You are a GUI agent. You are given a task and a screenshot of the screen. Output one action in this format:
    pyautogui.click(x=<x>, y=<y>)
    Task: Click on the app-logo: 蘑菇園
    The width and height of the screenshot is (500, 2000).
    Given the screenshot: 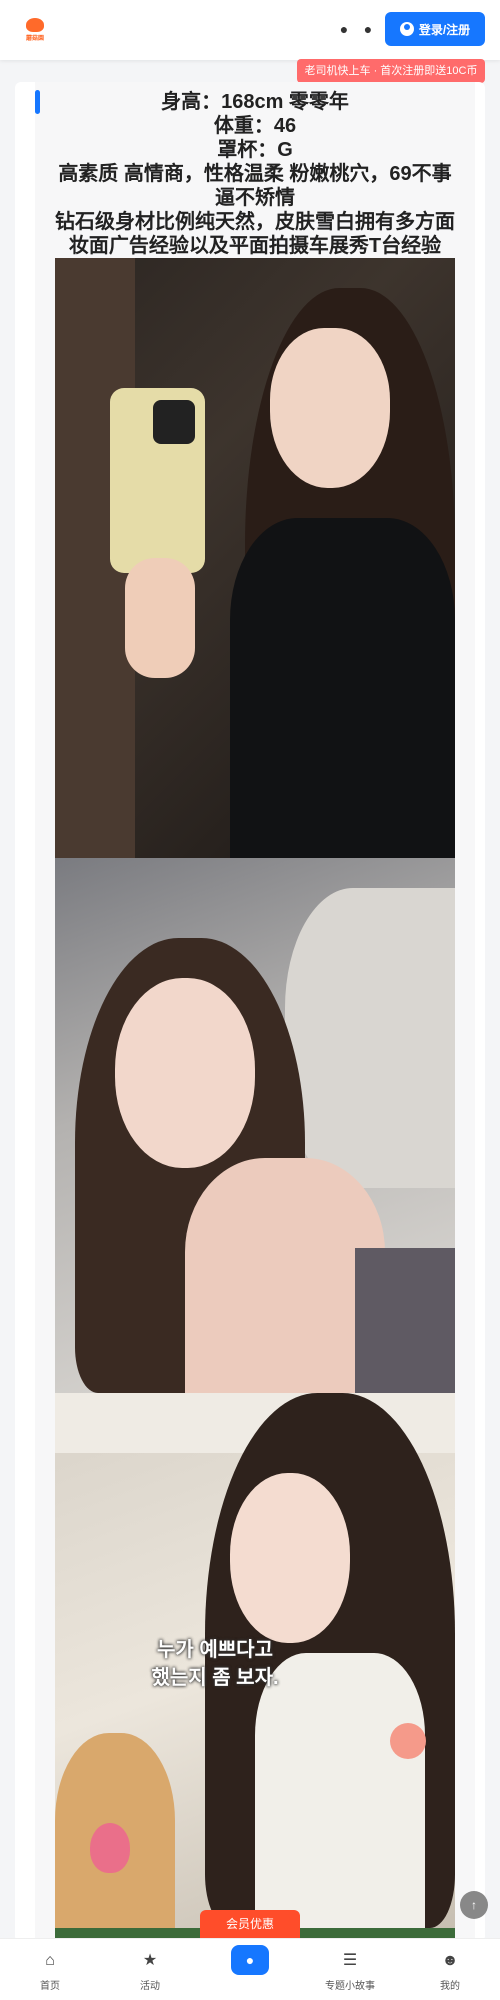 What is the action you would take?
    pyautogui.click(x=35, y=29)
    